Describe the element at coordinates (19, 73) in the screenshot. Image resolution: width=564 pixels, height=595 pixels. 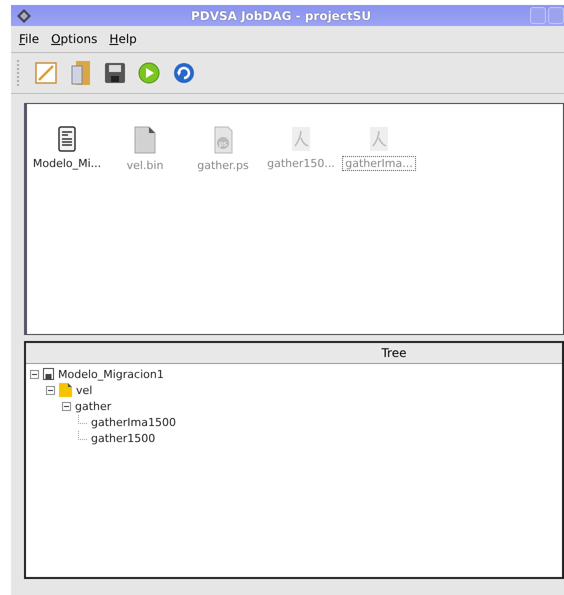
I see `toolbar-grip` at that location.